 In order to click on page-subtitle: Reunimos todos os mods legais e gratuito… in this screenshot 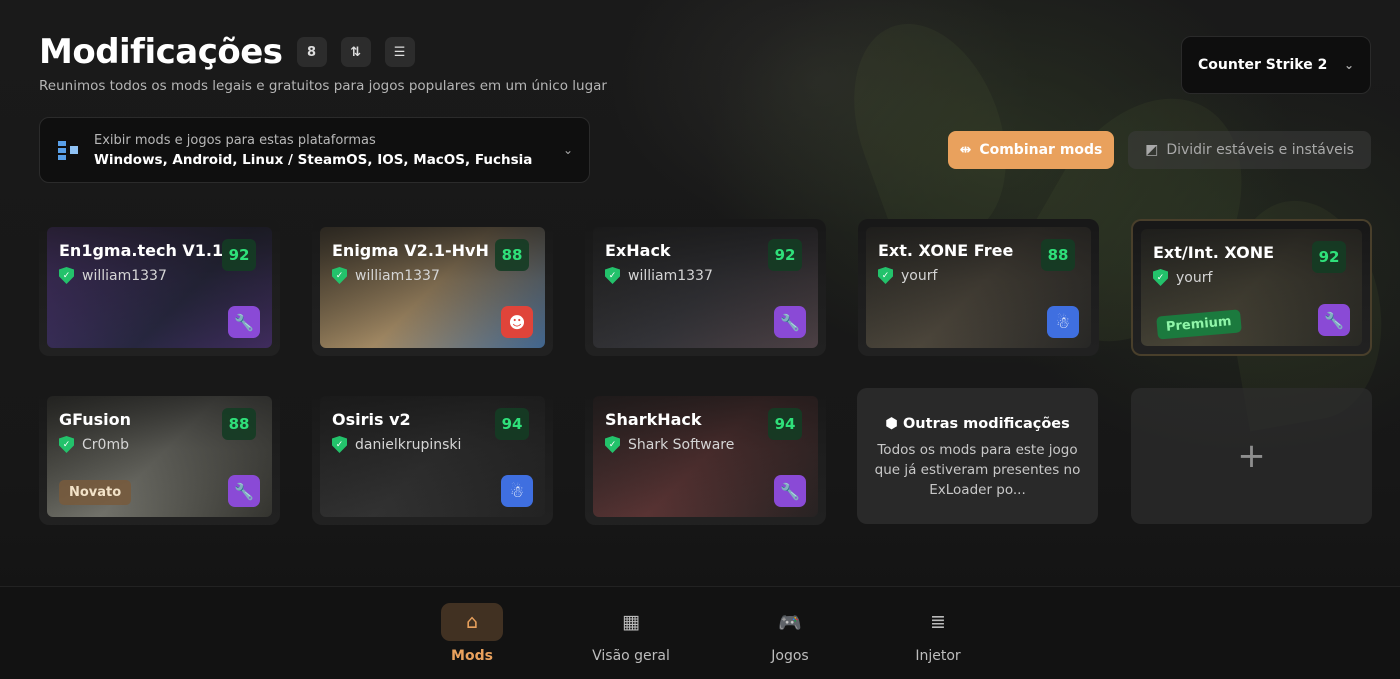, I will do `click(323, 86)`.